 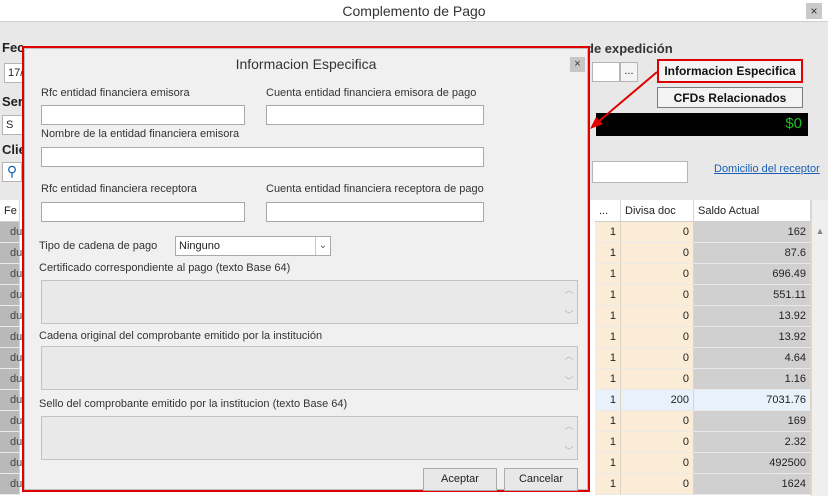 I want to click on rfc-emisora-label: Rfc entidad financiera emisora, so click(x=115, y=93).